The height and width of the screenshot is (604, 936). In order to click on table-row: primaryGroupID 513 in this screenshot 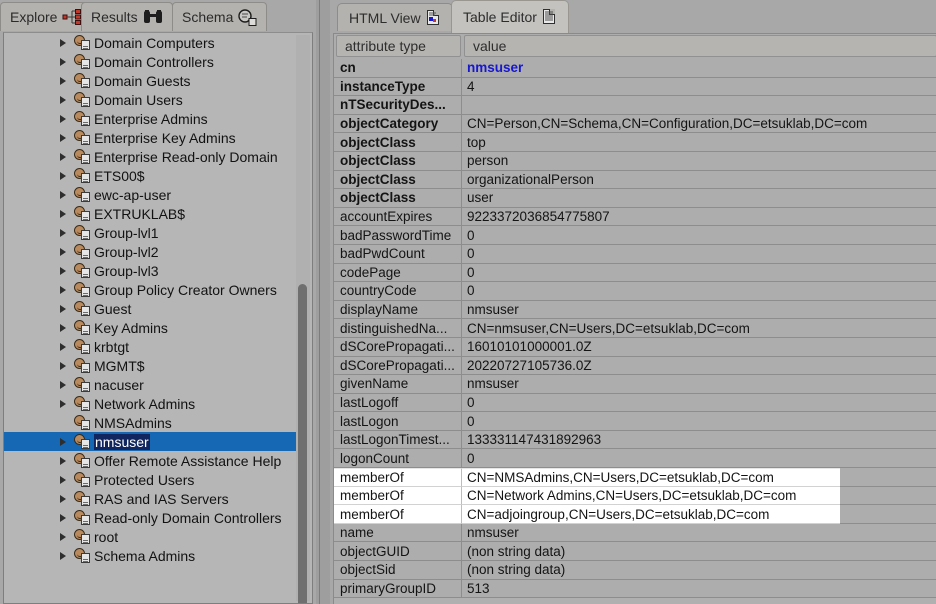, I will do `click(635, 589)`.